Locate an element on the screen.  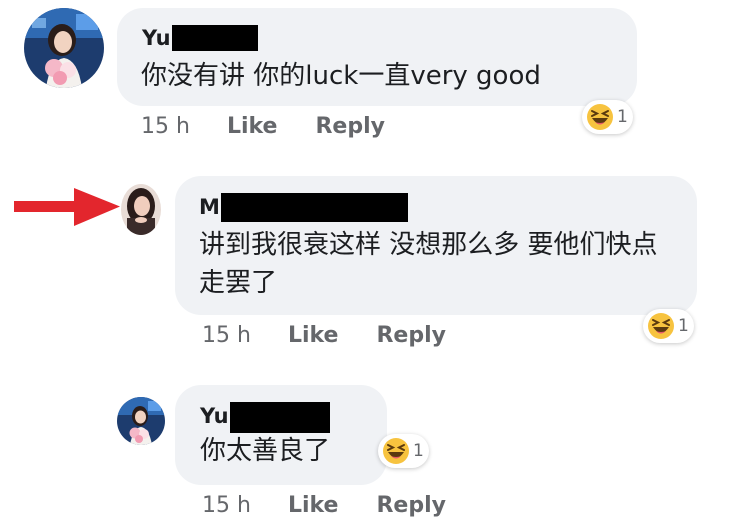
comment-author: M is located at coordinates (303, 207).